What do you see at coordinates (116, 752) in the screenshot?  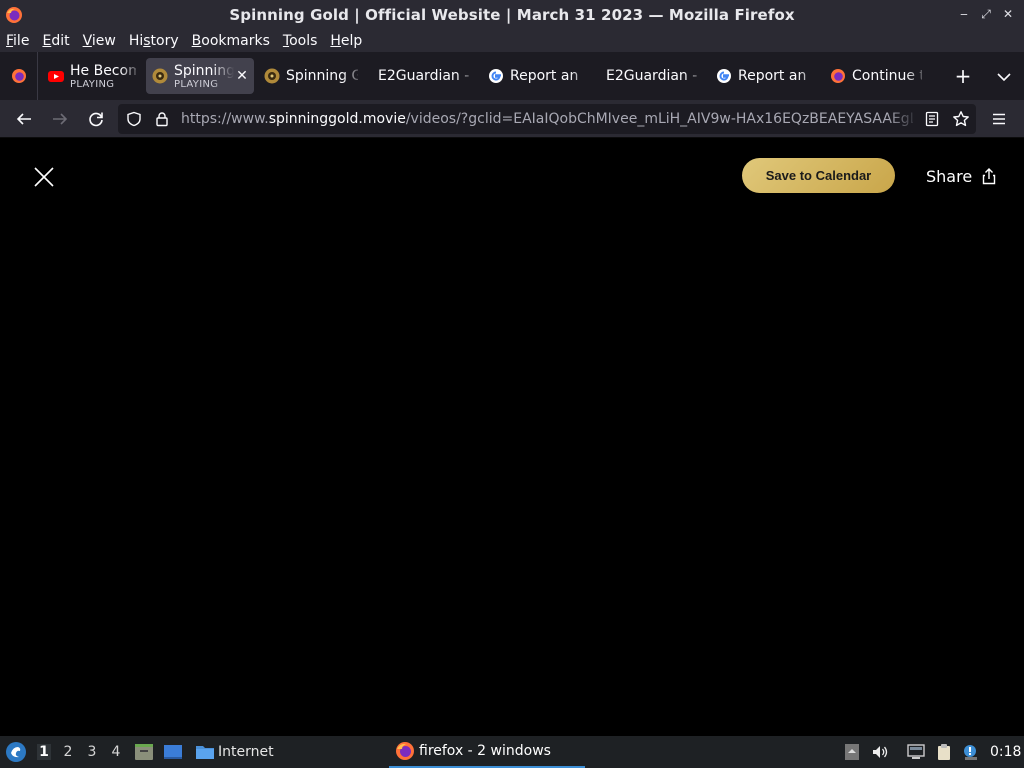 I see `workspace-4: 4` at bounding box center [116, 752].